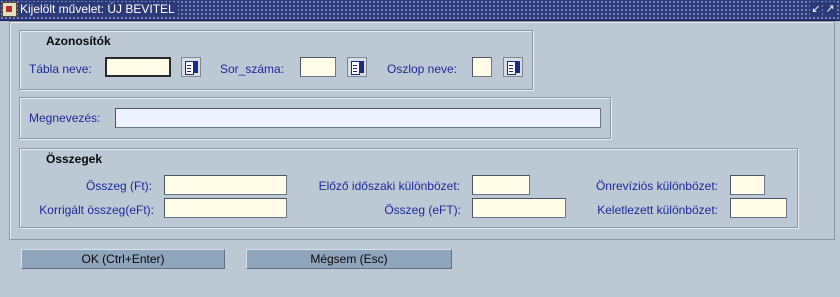 The height and width of the screenshot is (297, 840). I want to click on onrevizios-label: Önrevíziós különbözet:, so click(656, 186).